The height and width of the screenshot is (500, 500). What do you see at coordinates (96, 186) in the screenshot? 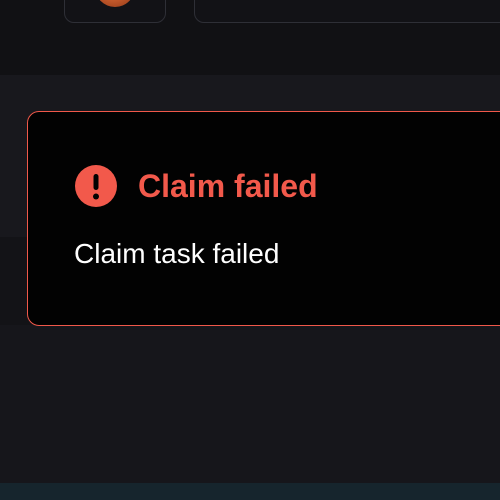
I see `exclamation-circle-icon` at bounding box center [96, 186].